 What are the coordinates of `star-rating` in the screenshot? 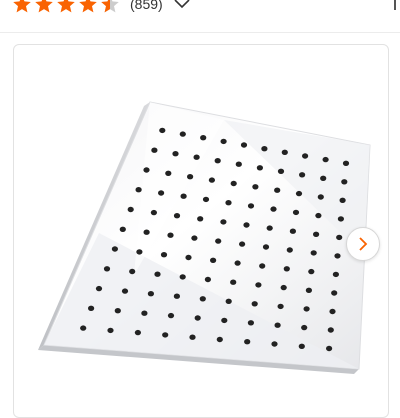 It's located at (66, 7).